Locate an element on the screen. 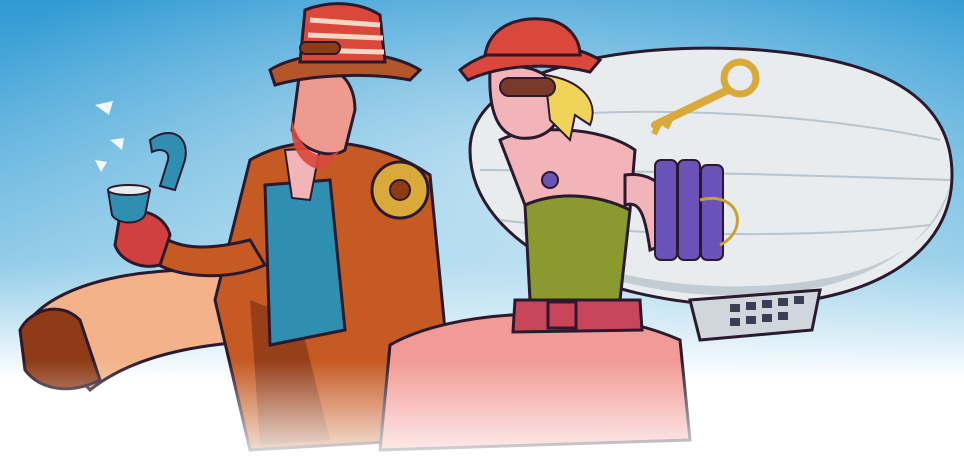  lady-corset is located at coordinates (577, 248).